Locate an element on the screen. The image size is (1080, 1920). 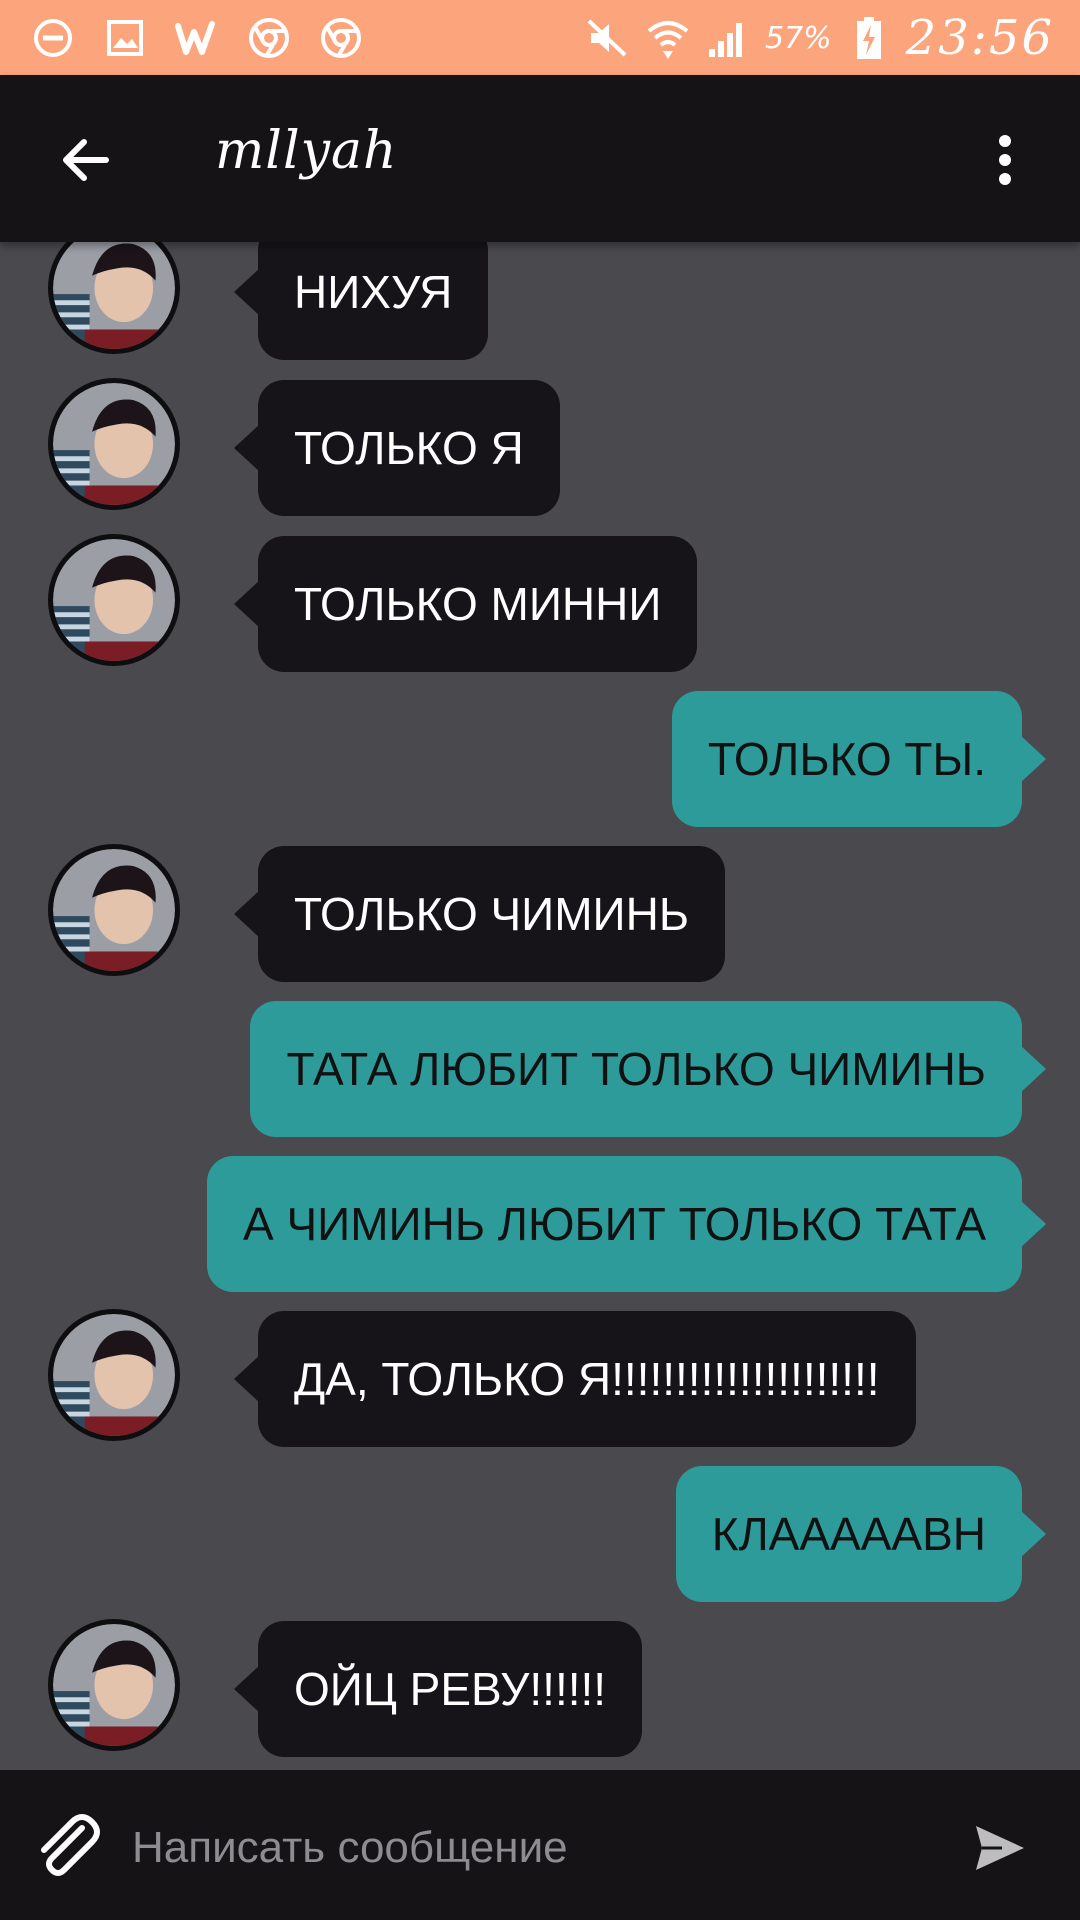
incoming-message-bubble: ДА, ТОЛЬКО Я!!!!!!!!!!!!!!!!!!!!! is located at coordinates (575, 1379).